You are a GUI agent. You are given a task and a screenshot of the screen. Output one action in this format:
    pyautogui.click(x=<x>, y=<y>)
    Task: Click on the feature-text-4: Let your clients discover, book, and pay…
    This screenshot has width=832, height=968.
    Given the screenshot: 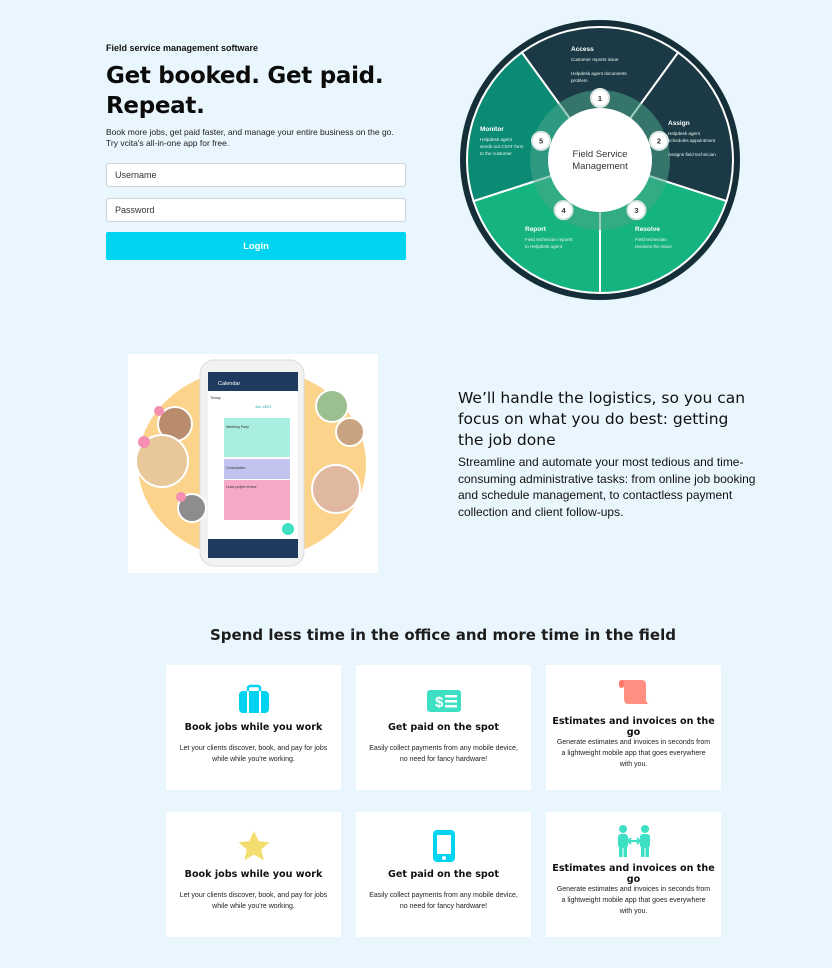 What is the action you would take?
    pyautogui.click(x=253, y=901)
    